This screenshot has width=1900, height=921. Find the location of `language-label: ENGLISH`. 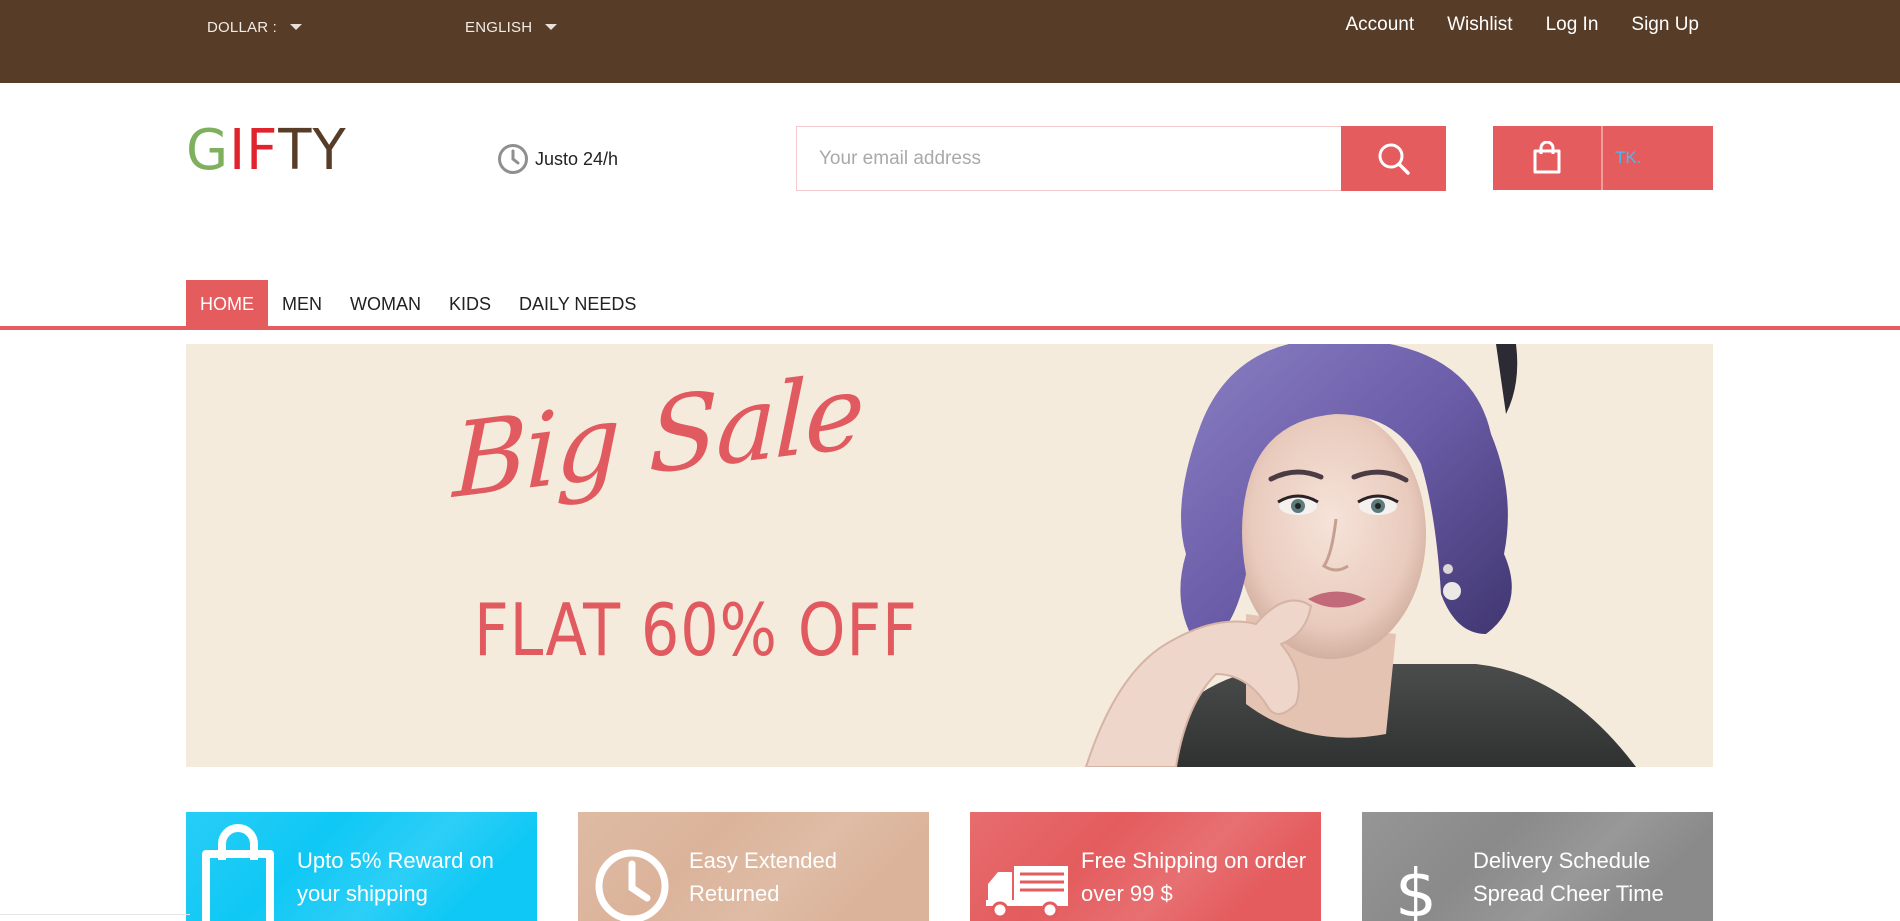

language-label: ENGLISH is located at coordinates (499, 27).